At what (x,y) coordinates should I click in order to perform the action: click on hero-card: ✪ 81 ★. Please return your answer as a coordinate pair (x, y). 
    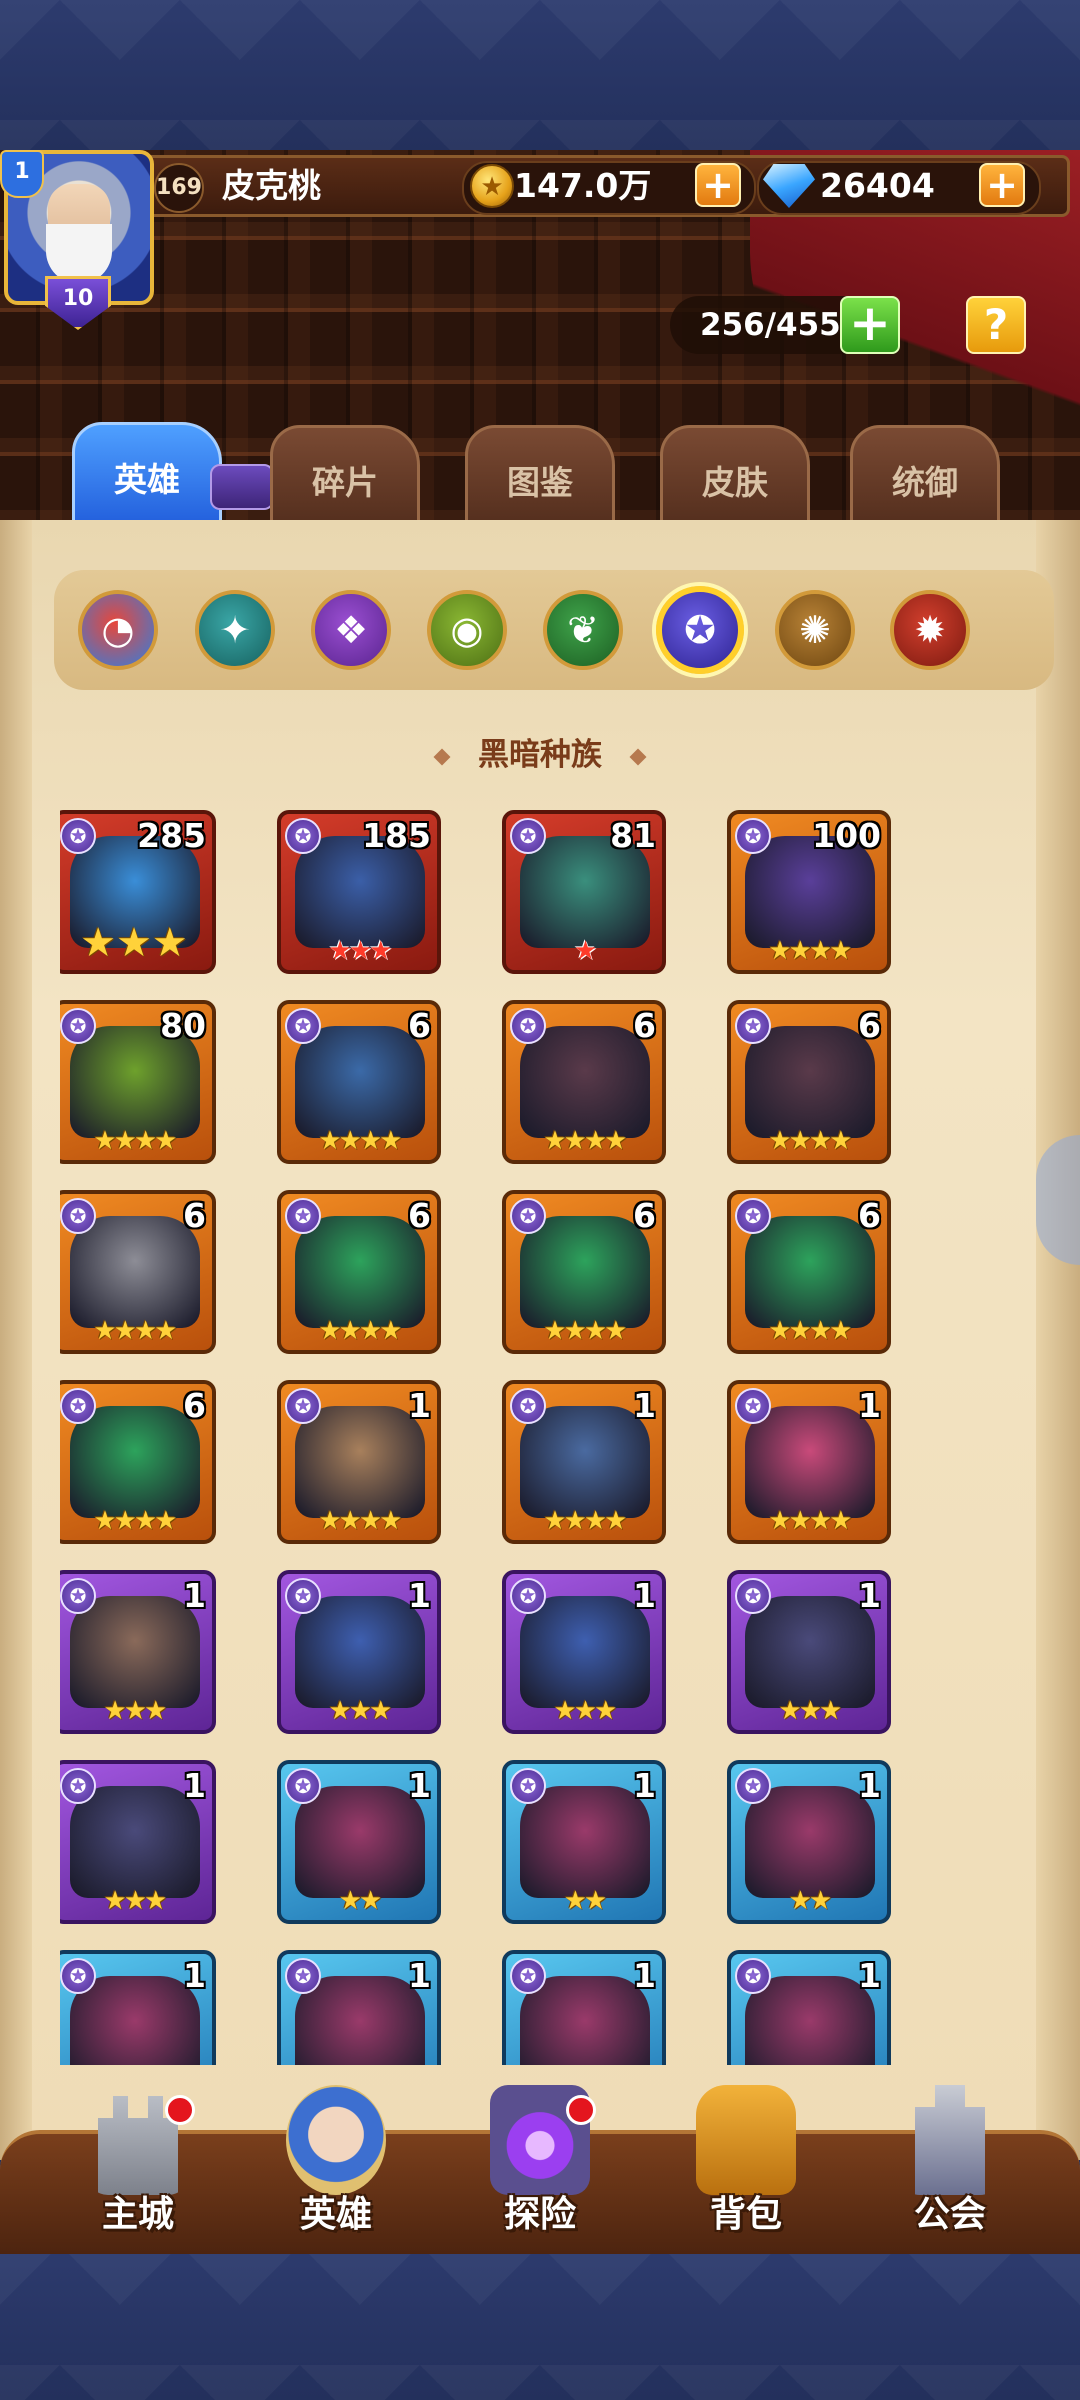
    Looking at the image, I should click on (584, 892).